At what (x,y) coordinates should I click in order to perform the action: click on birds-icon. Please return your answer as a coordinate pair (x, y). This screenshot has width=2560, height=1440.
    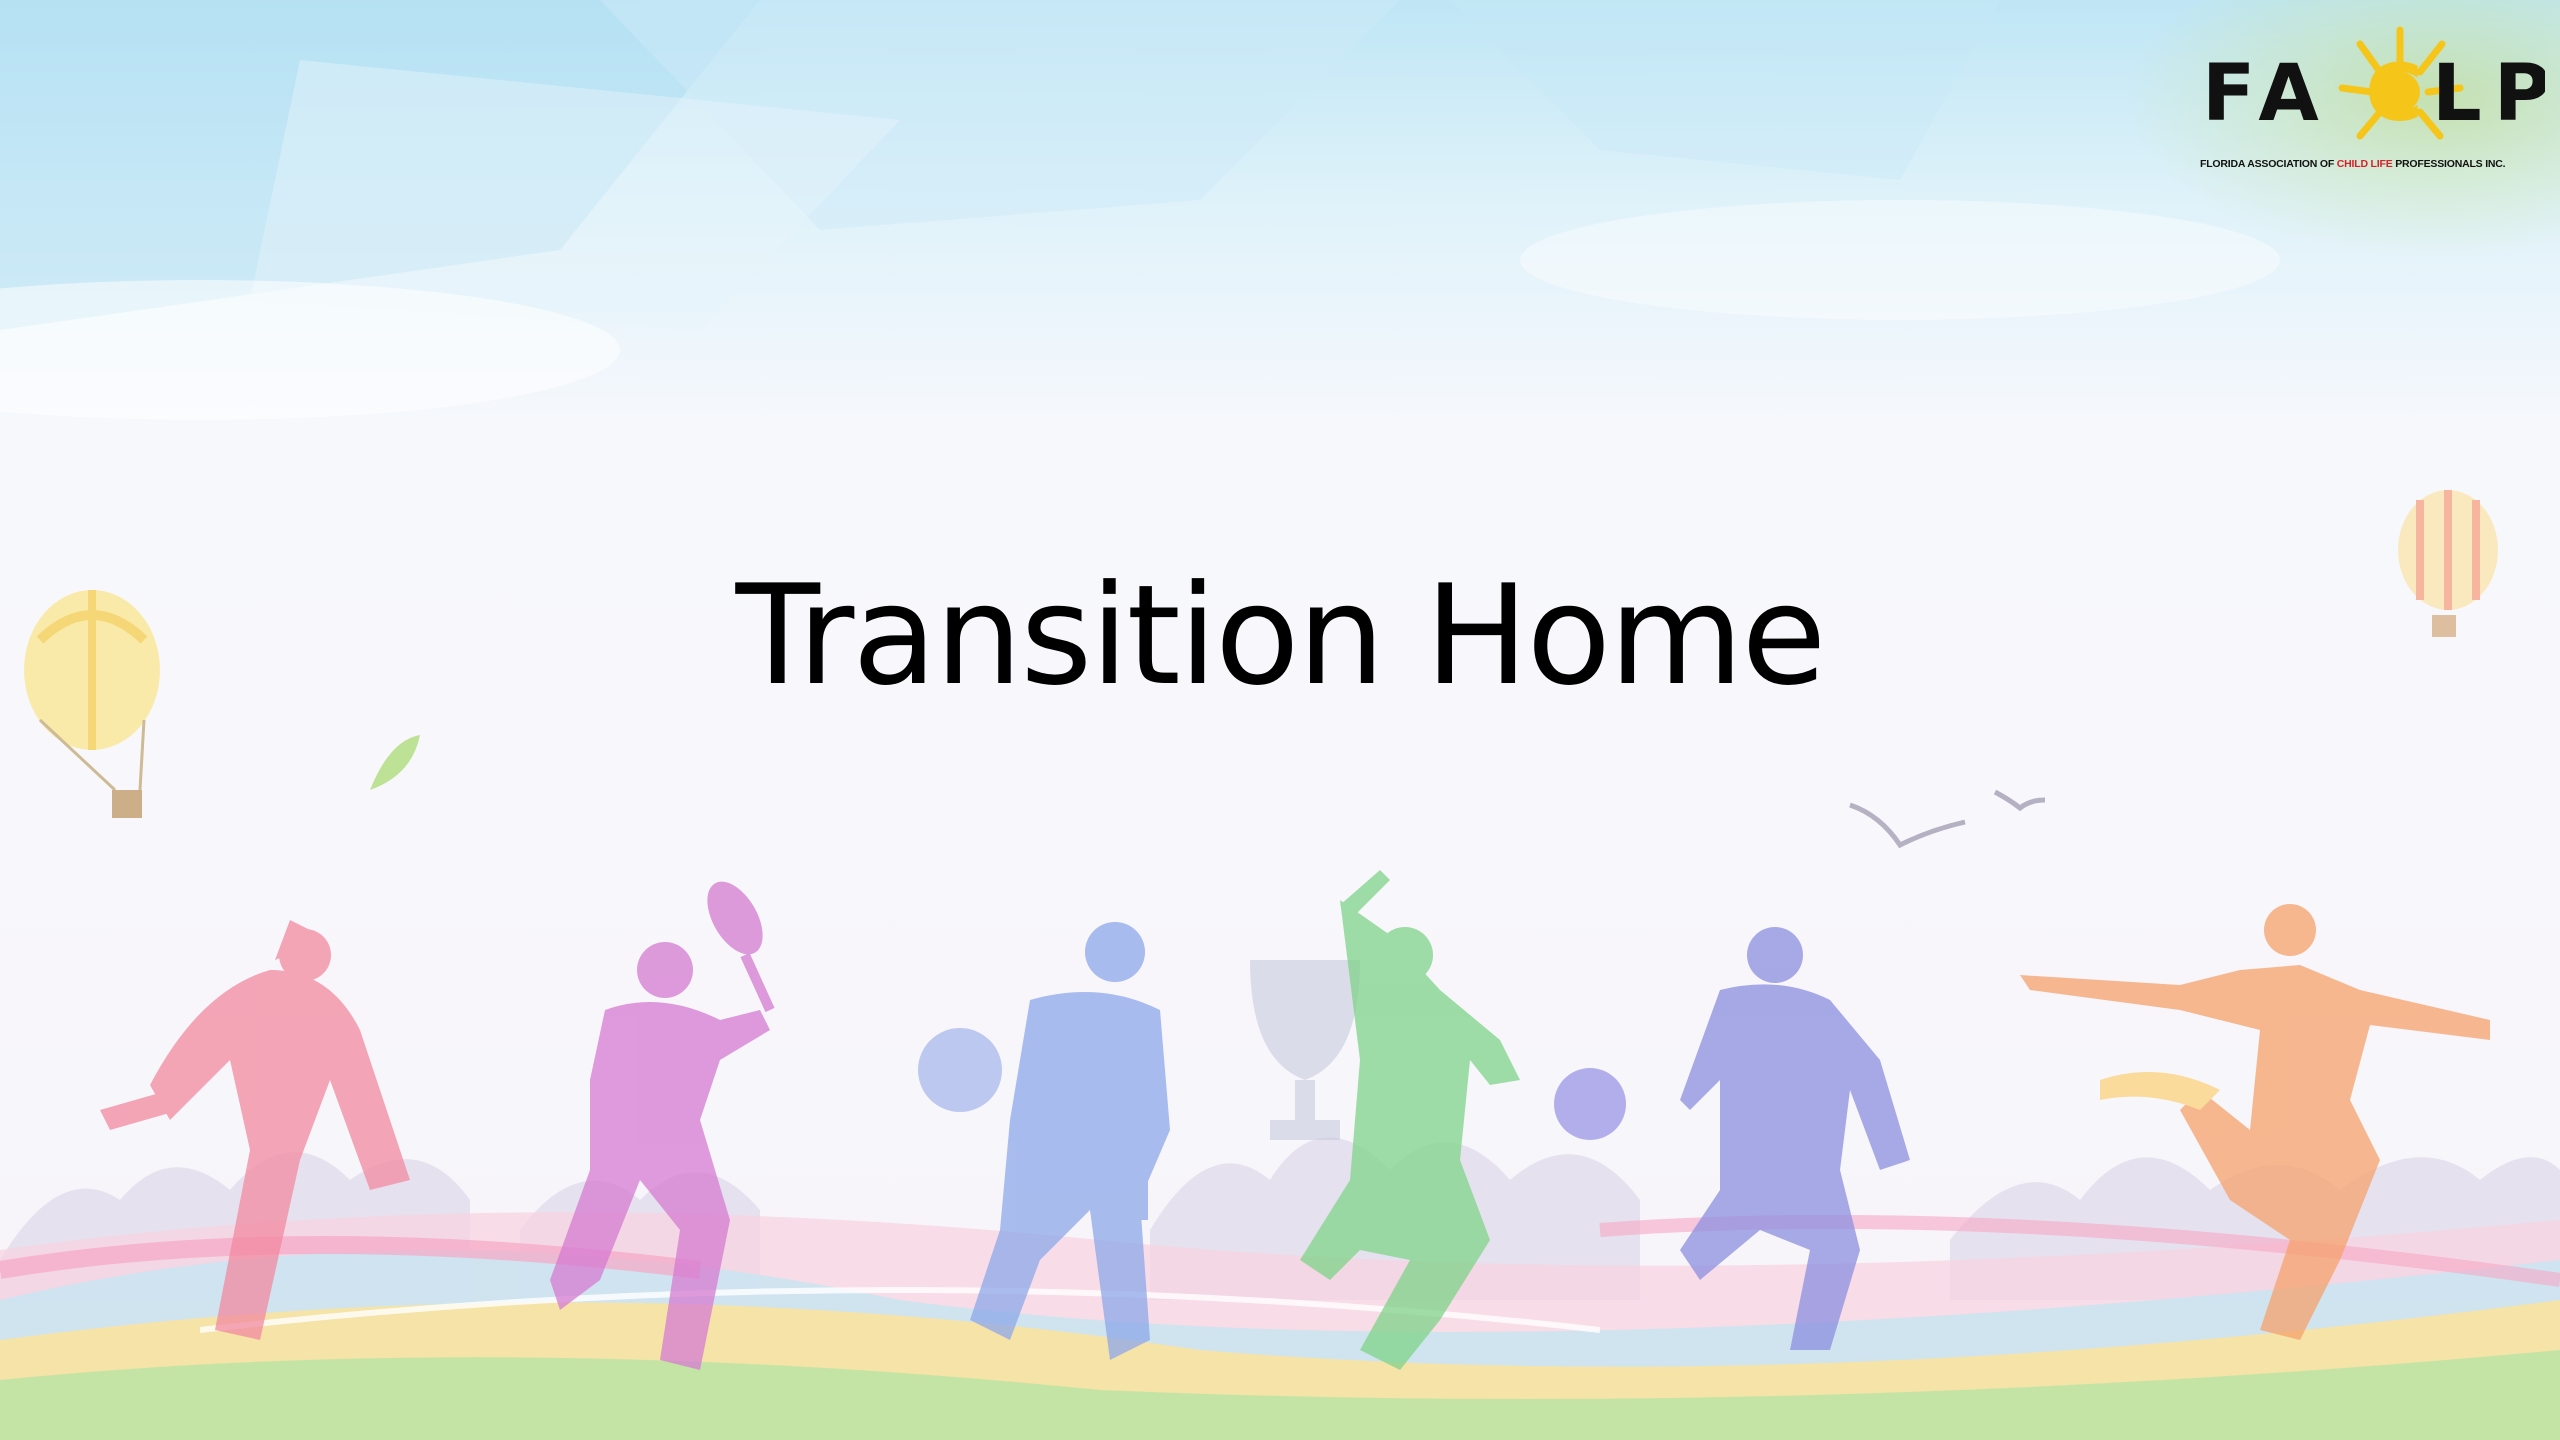
    Looking at the image, I should click on (1947, 819).